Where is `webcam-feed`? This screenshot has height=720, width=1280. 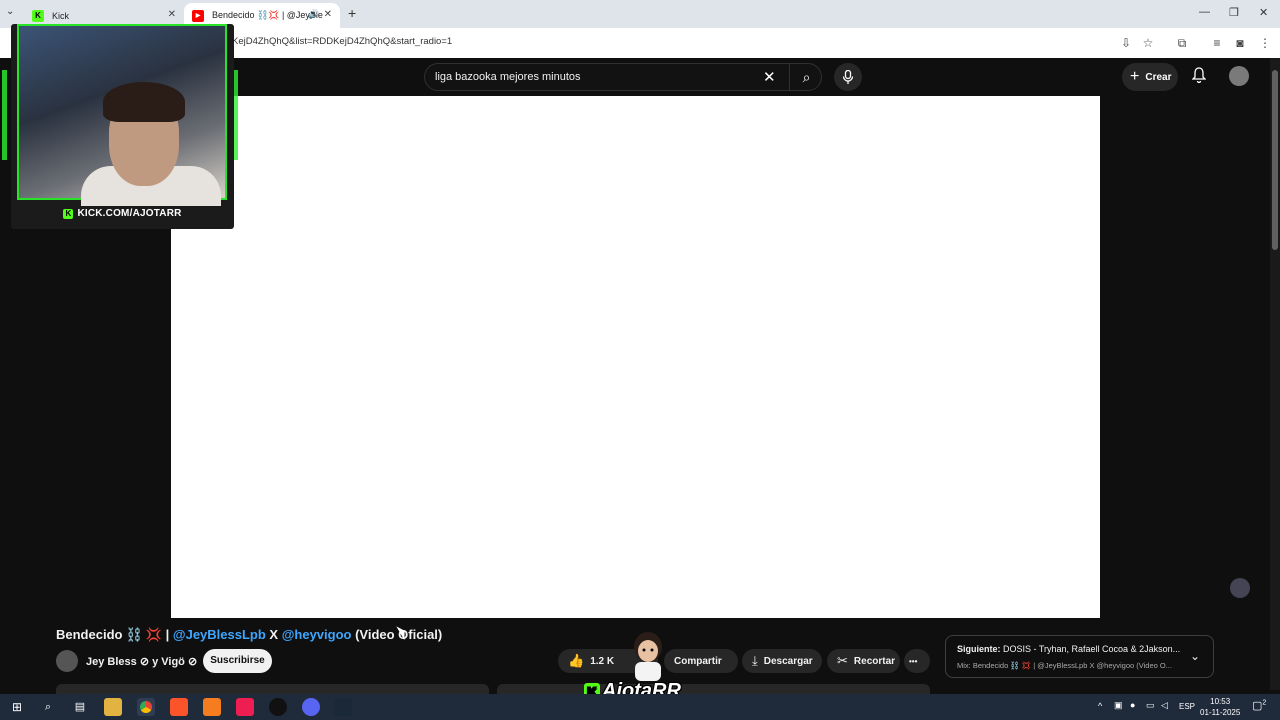 webcam-feed is located at coordinates (122, 115).